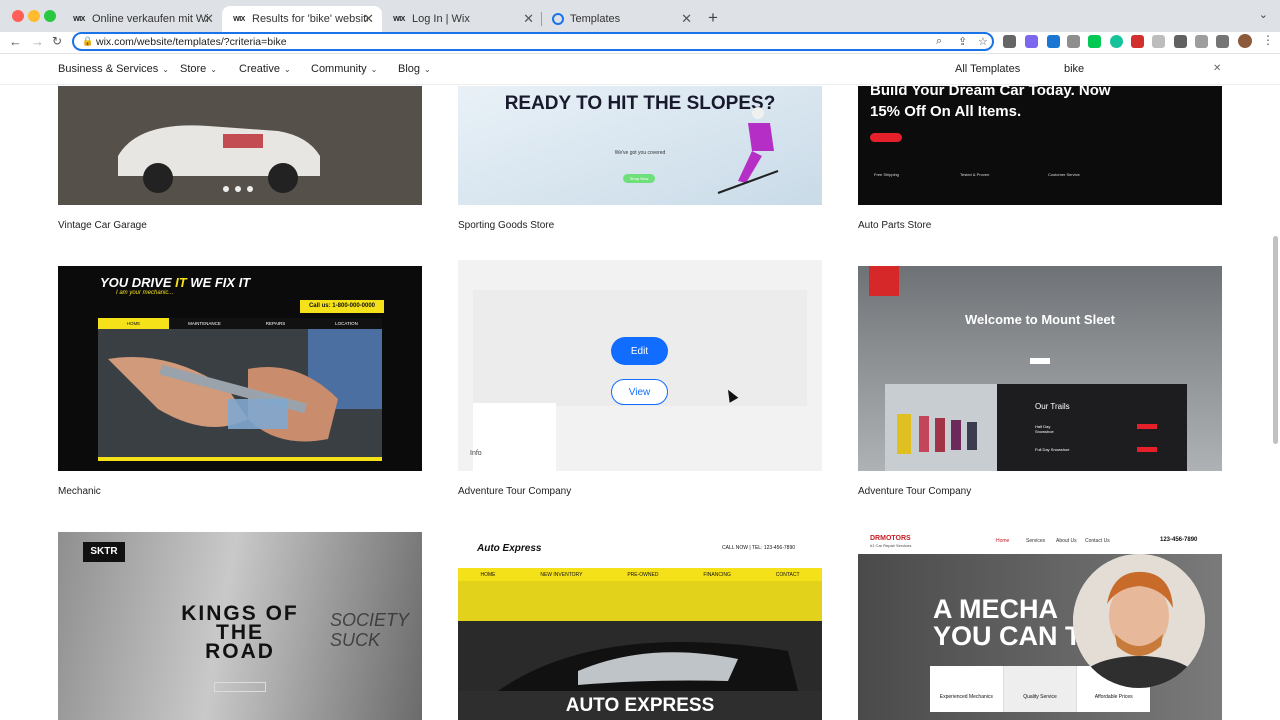 This screenshot has height=720, width=1280. I want to click on vintage-car-image, so click(240, 145).